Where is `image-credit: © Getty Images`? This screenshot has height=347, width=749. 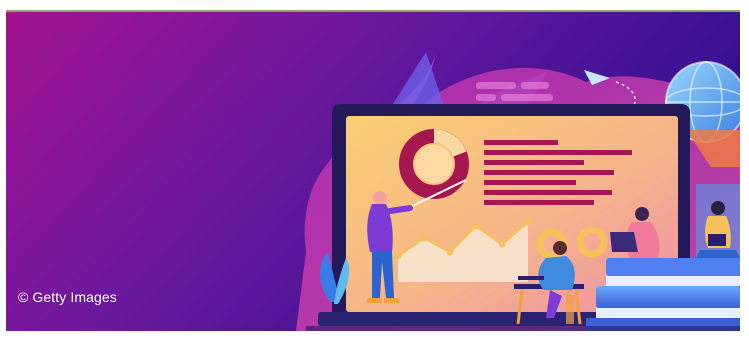 image-credit: © Getty Images is located at coordinates (67, 297).